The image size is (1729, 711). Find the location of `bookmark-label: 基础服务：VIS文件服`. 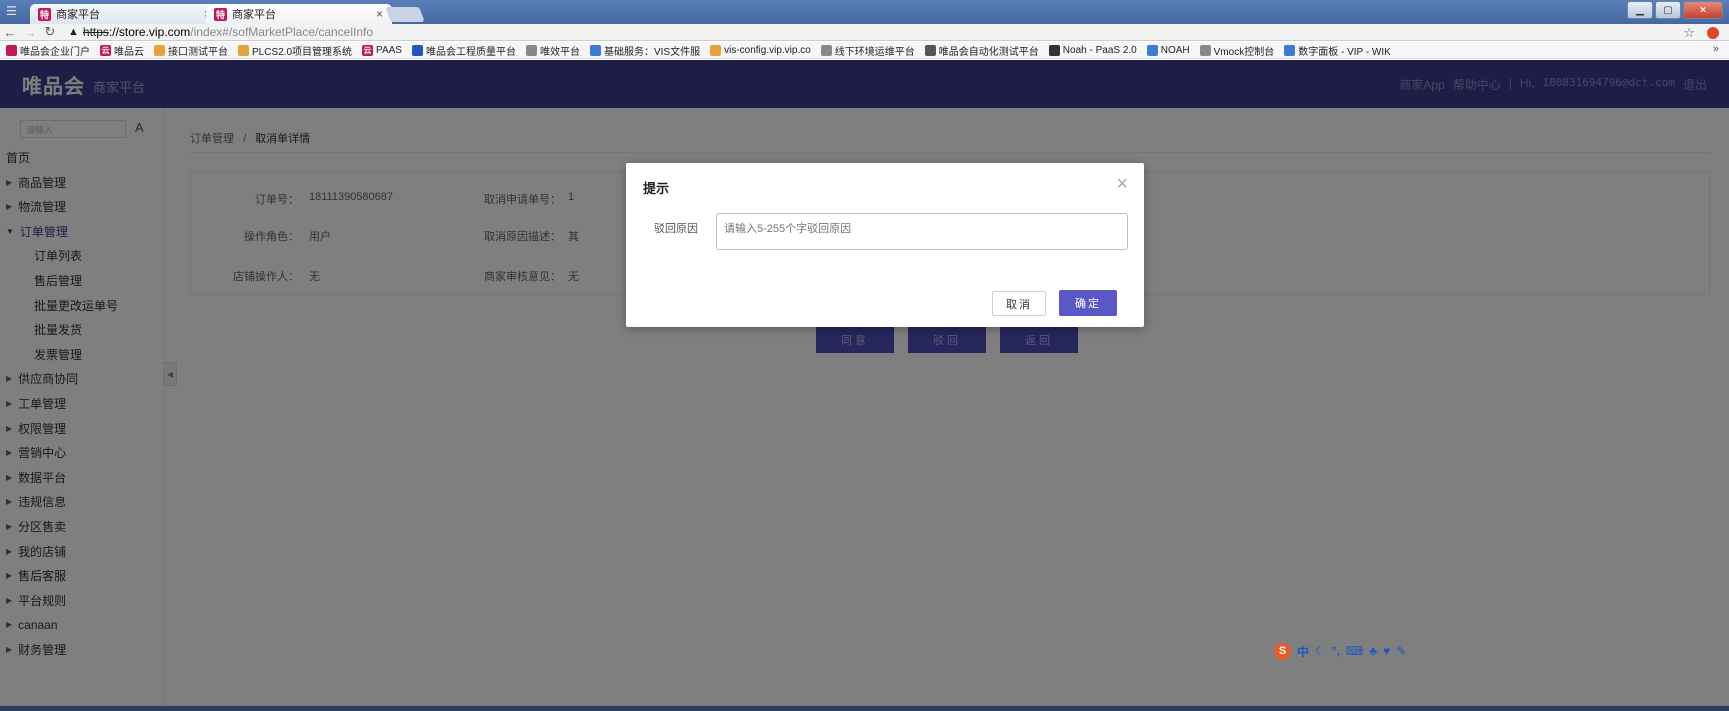

bookmark-label: 基础服务：VIS文件服 is located at coordinates (652, 52).